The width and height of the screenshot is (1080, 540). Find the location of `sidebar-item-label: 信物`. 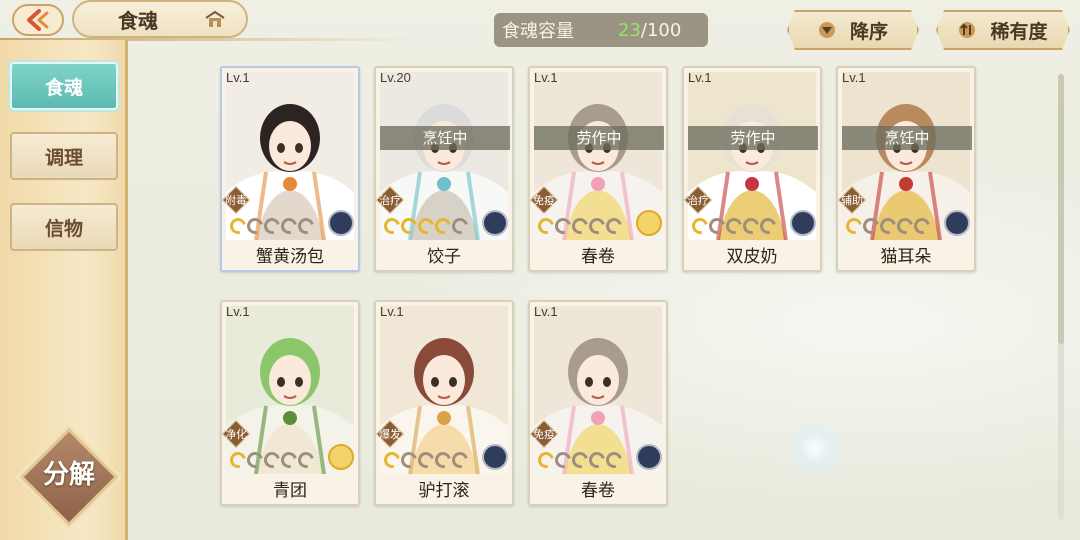

sidebar-item-label: 信物 is located at coordinates (63, 228).